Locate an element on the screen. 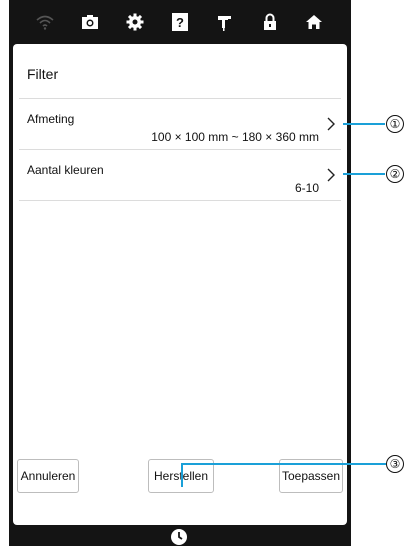 This screenshot has width=411, height=551. clock-icon is located at coordinates (179, 537).